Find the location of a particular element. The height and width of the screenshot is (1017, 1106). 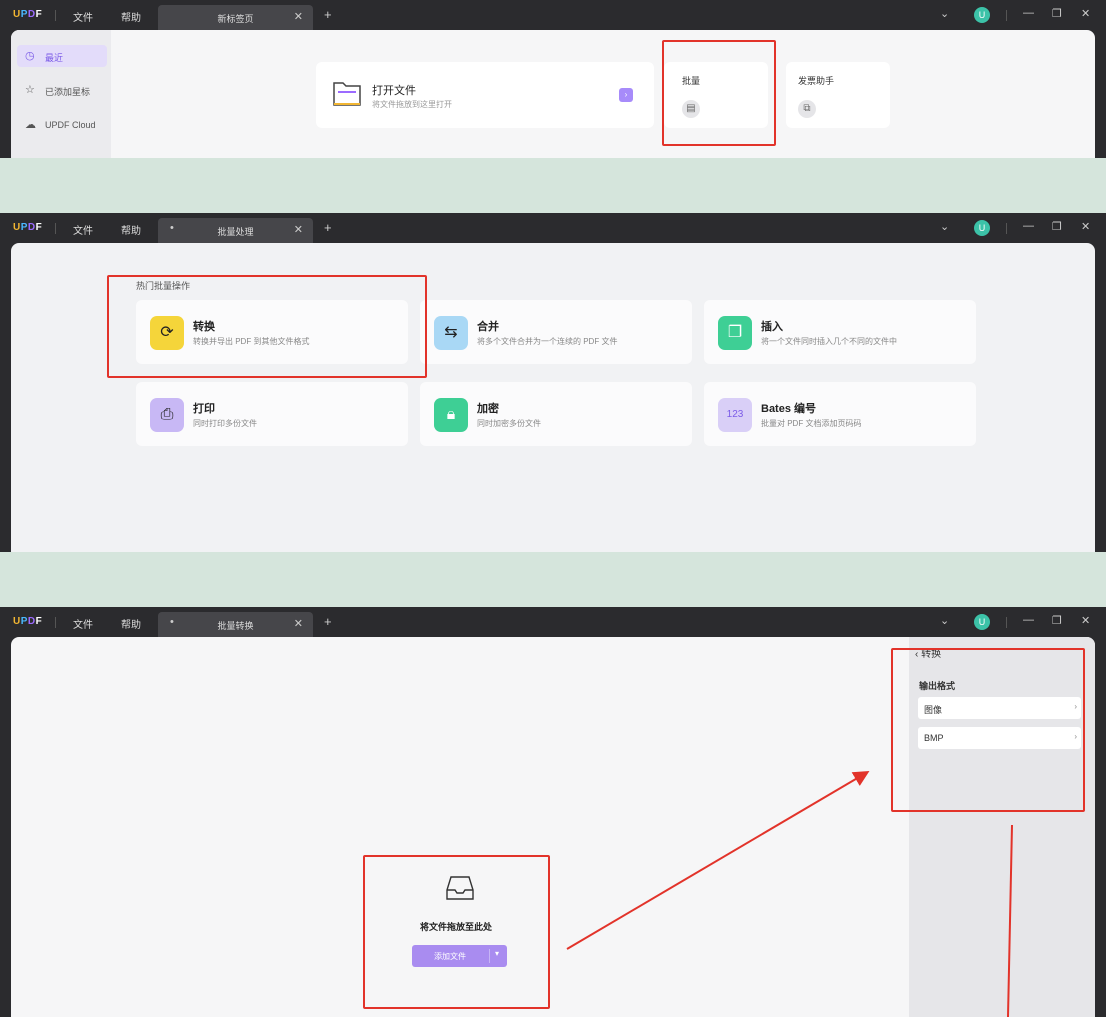

title-bar: UPDF 文件 帮助 新标签页 ✕ + ⌄ U — ❐ ✕ is located at coordinates (553, 15).